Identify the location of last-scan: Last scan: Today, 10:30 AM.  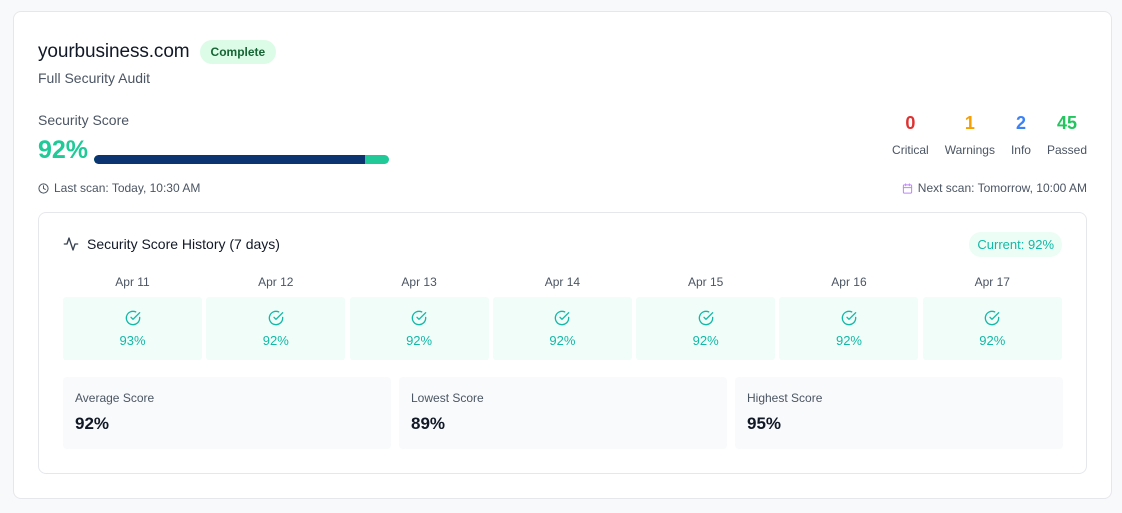
(119, 188).